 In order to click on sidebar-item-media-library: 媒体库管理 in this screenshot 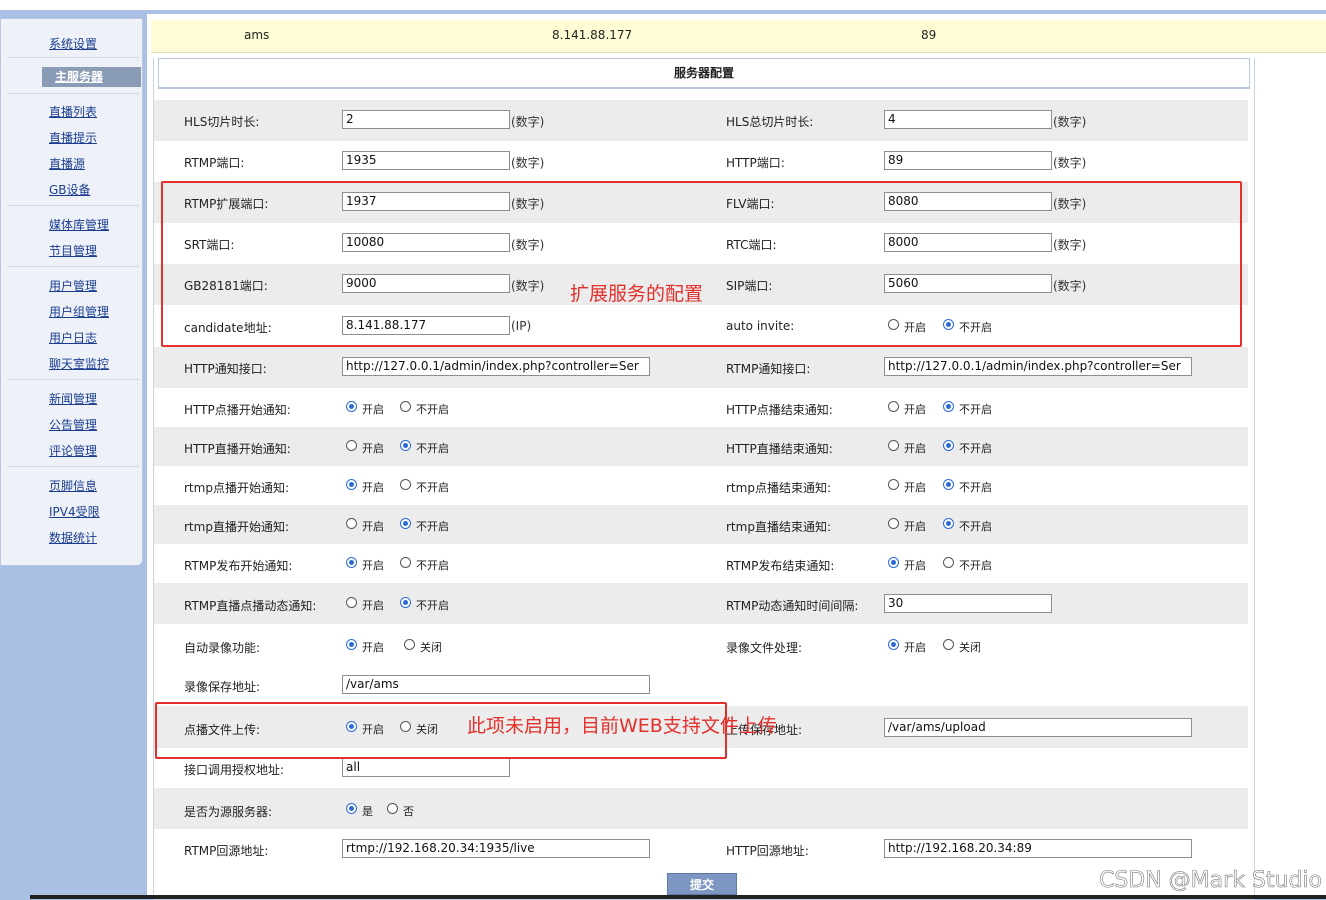, I will do `click(79, 224)`.